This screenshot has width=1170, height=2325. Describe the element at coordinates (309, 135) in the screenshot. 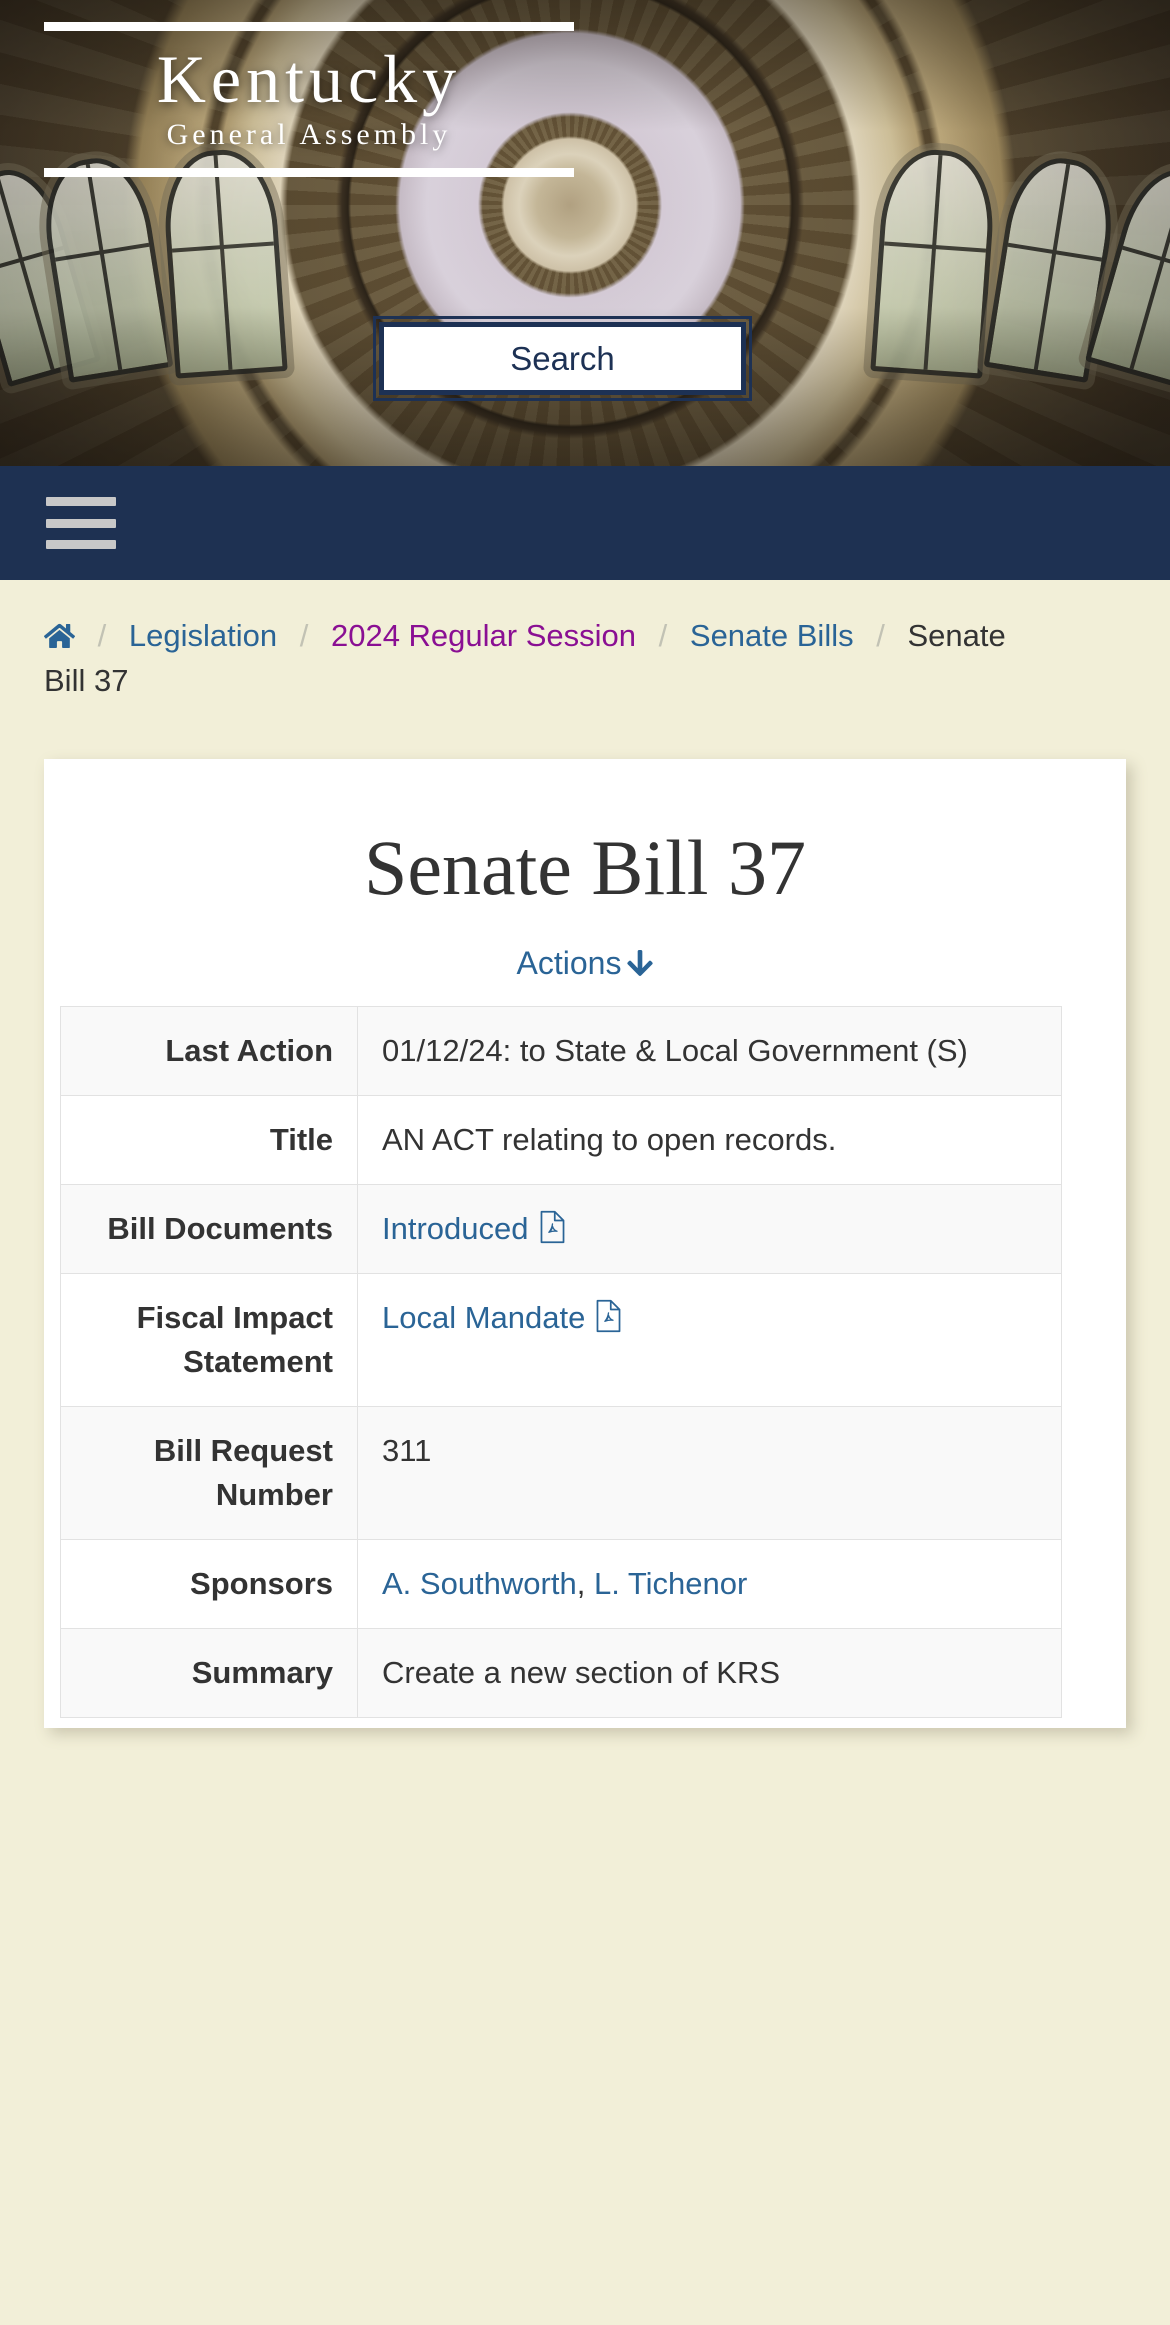

I see `brand-subtitle: General Assembly` at that location.